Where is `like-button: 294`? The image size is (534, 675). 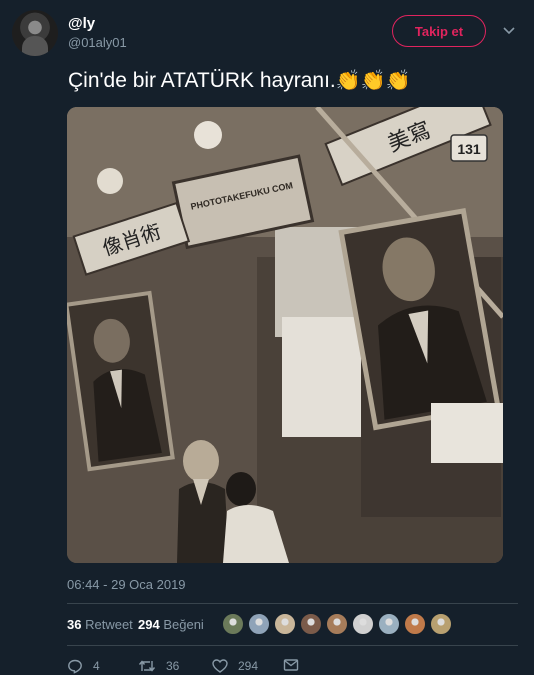 like-button: 294 is located at coordinates (235, 666).